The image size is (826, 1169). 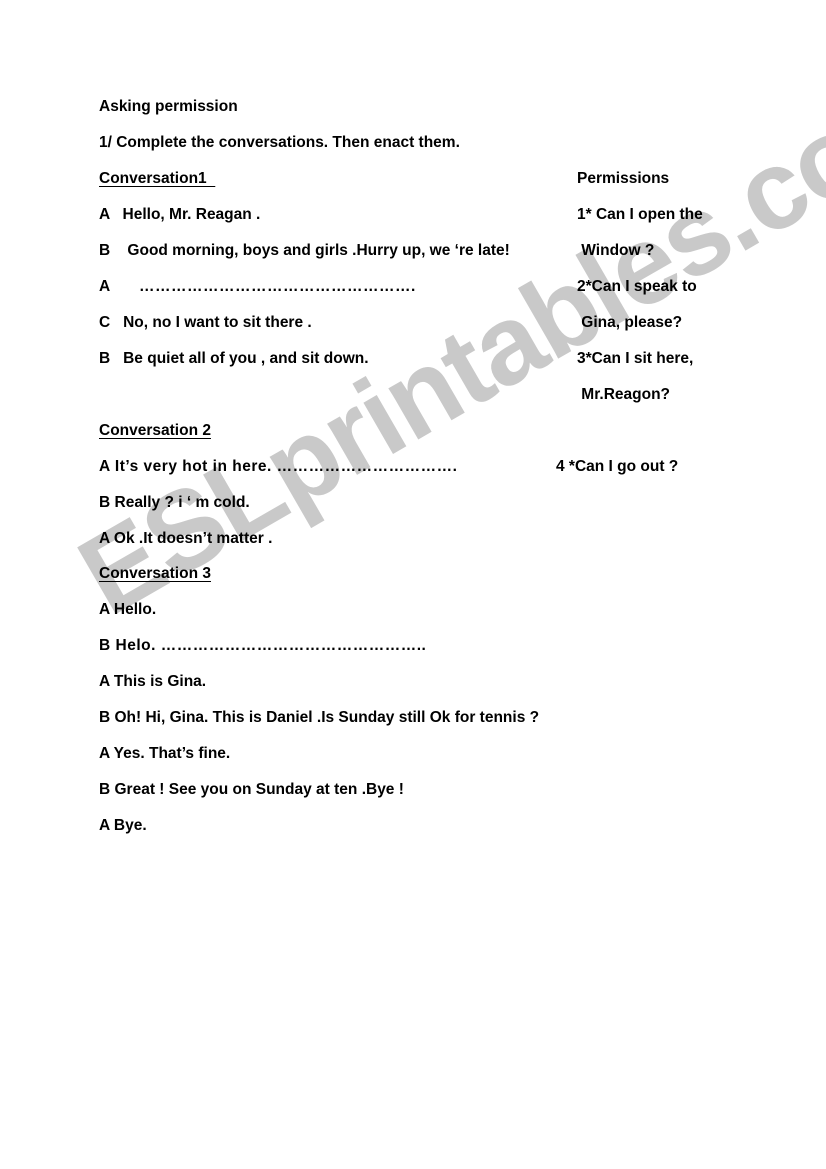 What do you see at coordinates (180, 214) in the screenshot?
I see `conversation-1-line-1: A Hello, Mr. Reagan .` at bounding box center [180, 214].